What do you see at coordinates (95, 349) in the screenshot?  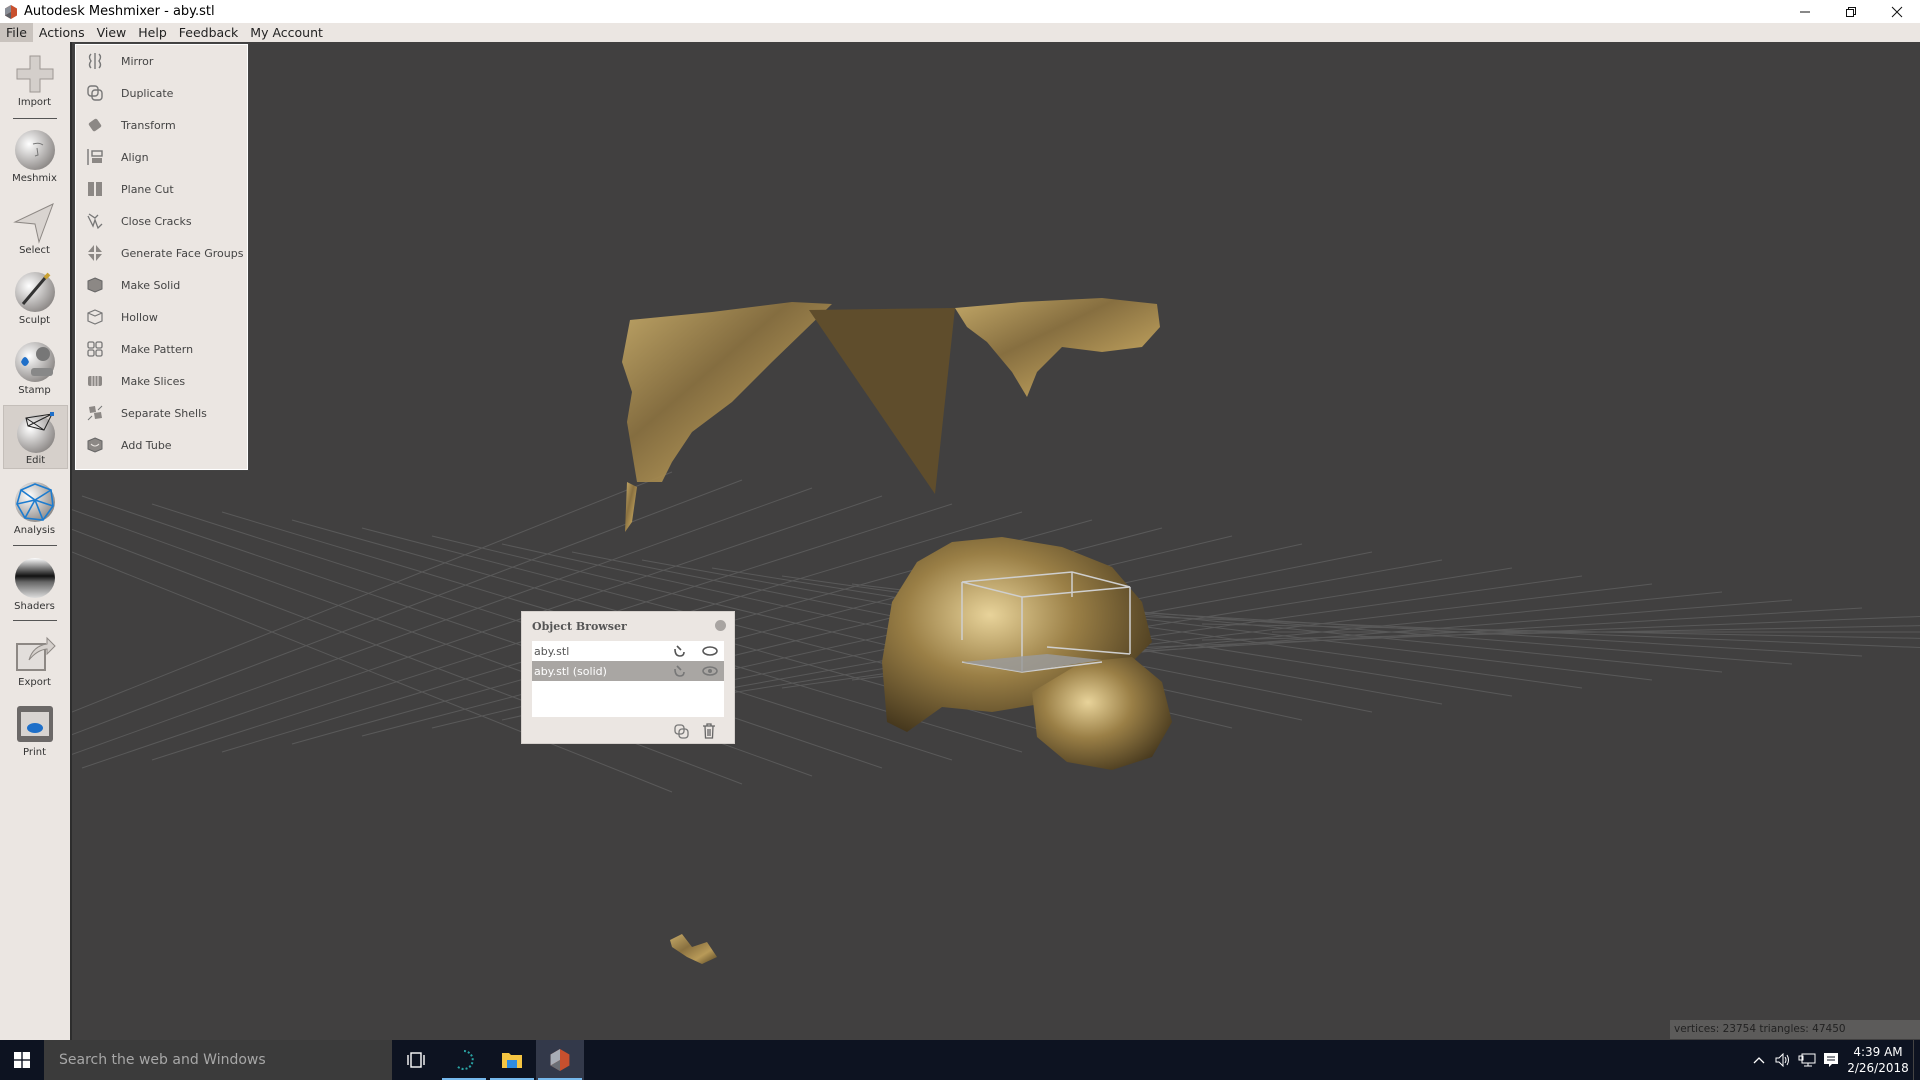 I see `make-pattern-icon` at bounding box center [95, 349].